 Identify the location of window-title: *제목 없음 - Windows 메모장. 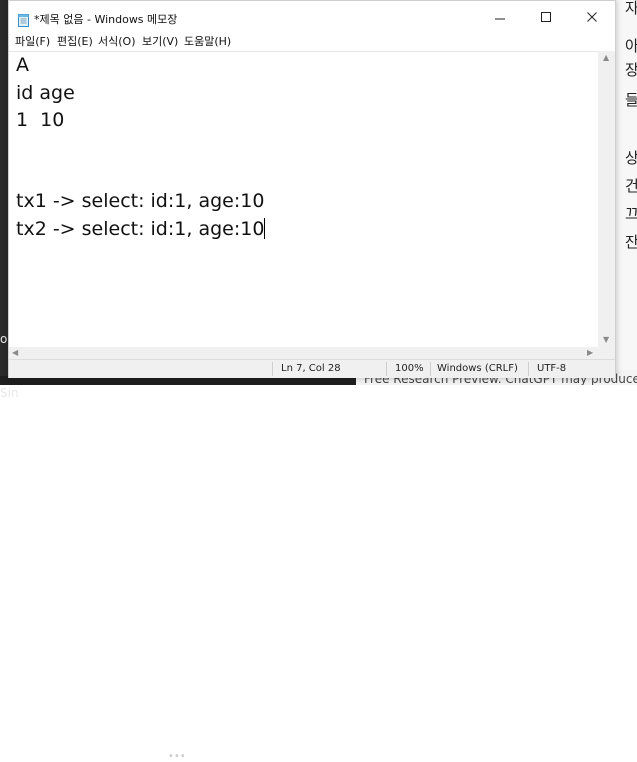
(106, 19).